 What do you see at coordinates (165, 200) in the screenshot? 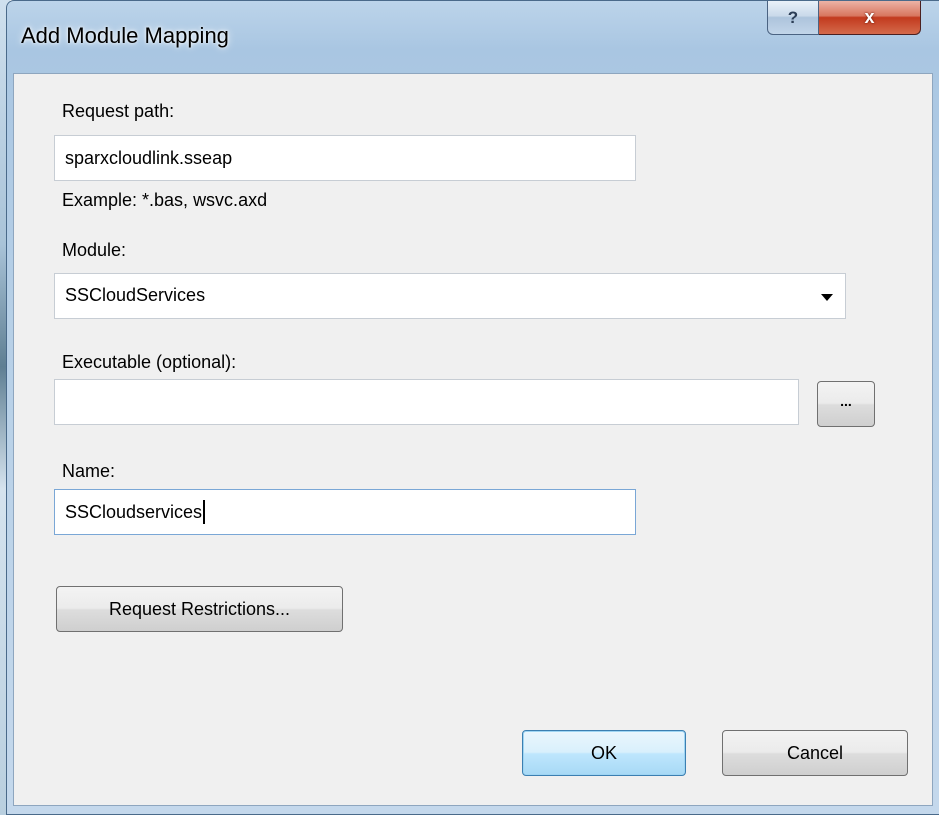
I see `request-path-example: Example: *.bas, wsvc.axd` at bounding box center [165, 200].